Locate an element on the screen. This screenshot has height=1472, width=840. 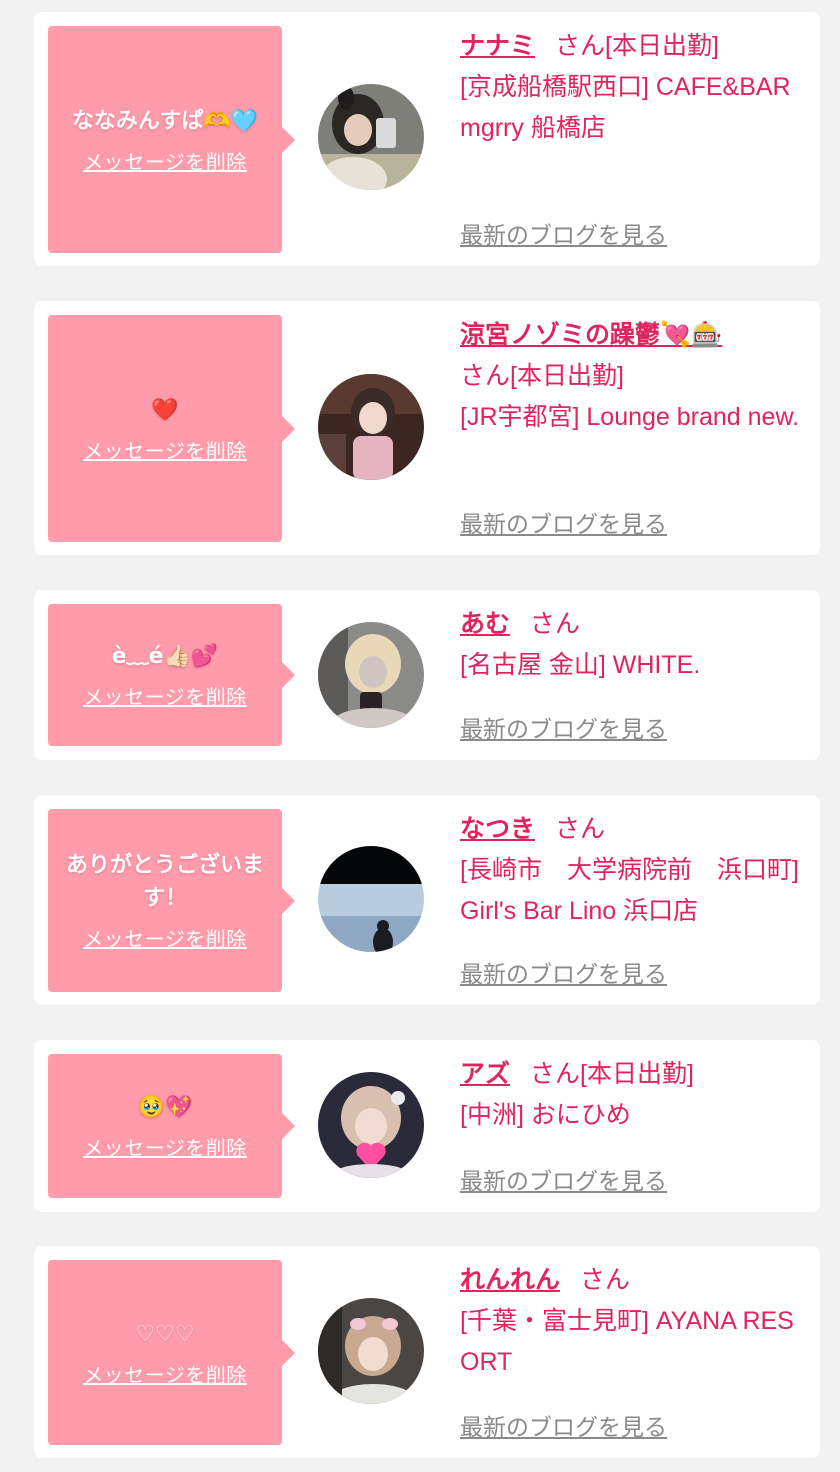
cast-name-link: なつき is located at coordinates (497, 829).